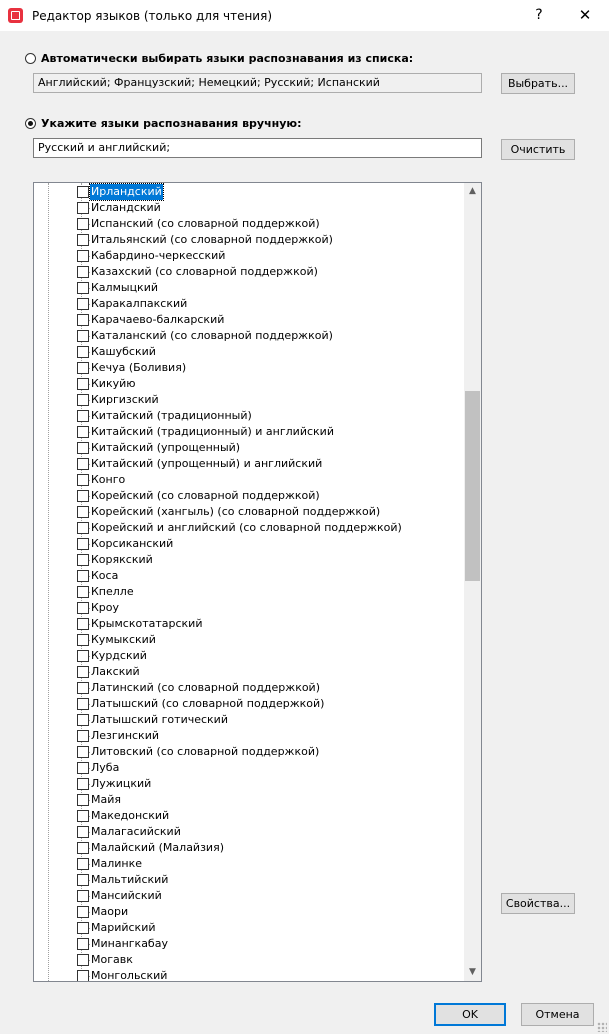  I want to click on list-item: Кпелле, so click(249, 592).